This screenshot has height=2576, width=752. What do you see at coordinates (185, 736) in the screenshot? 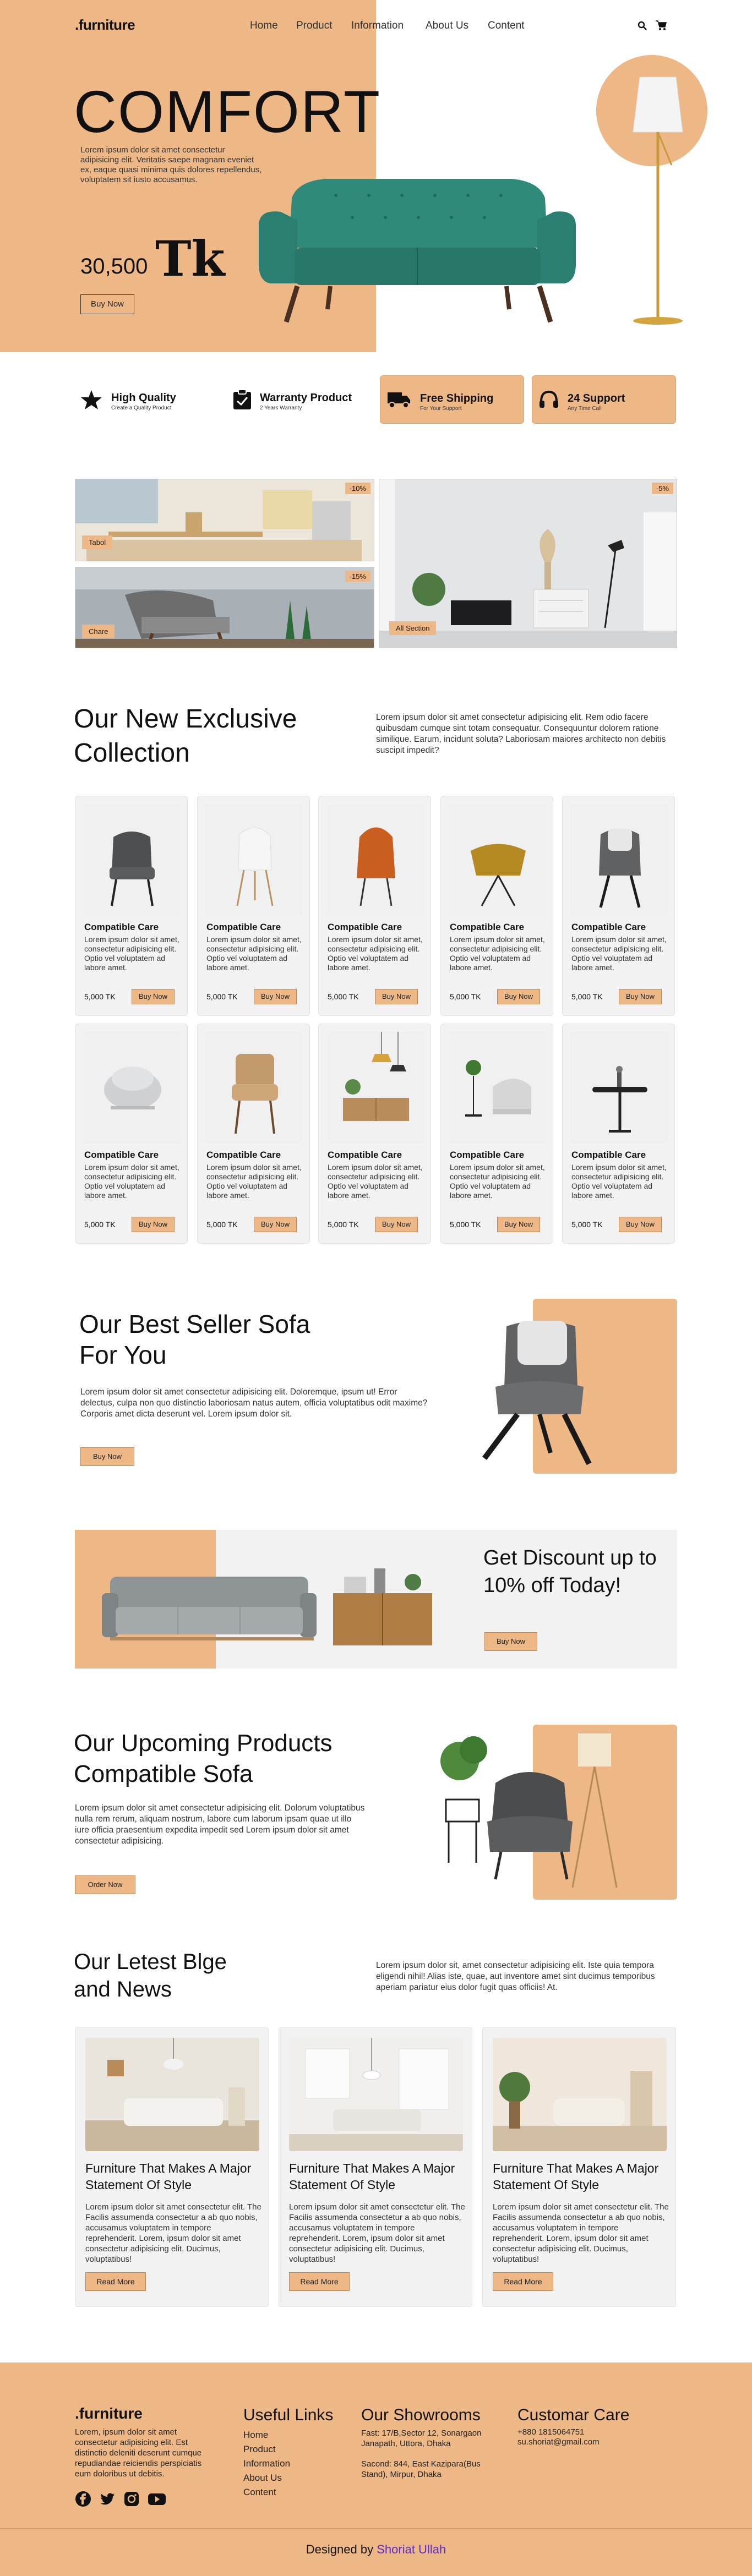
I see `collection-title: Our New Exclusive Collection` at bounding box center [185, 736].